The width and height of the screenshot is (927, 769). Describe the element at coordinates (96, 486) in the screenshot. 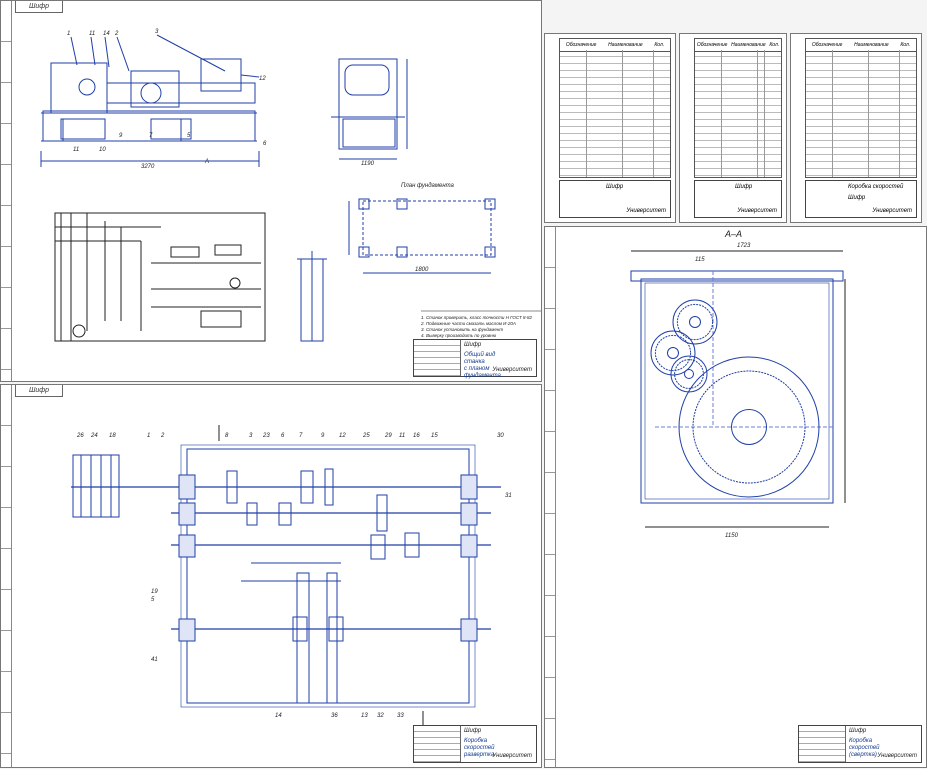

I see `pulley` at that location.